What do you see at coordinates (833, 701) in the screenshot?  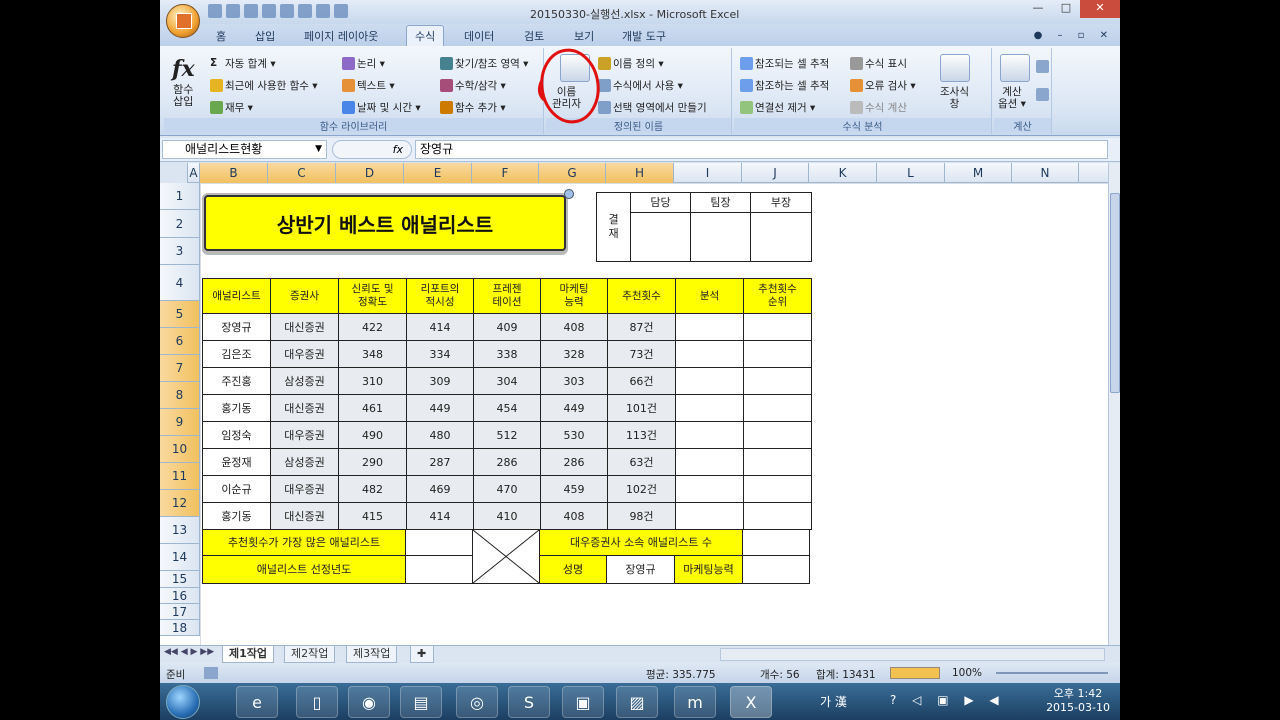 I see `ime-indicator: 가 漢` at bounding box center [833, 701].